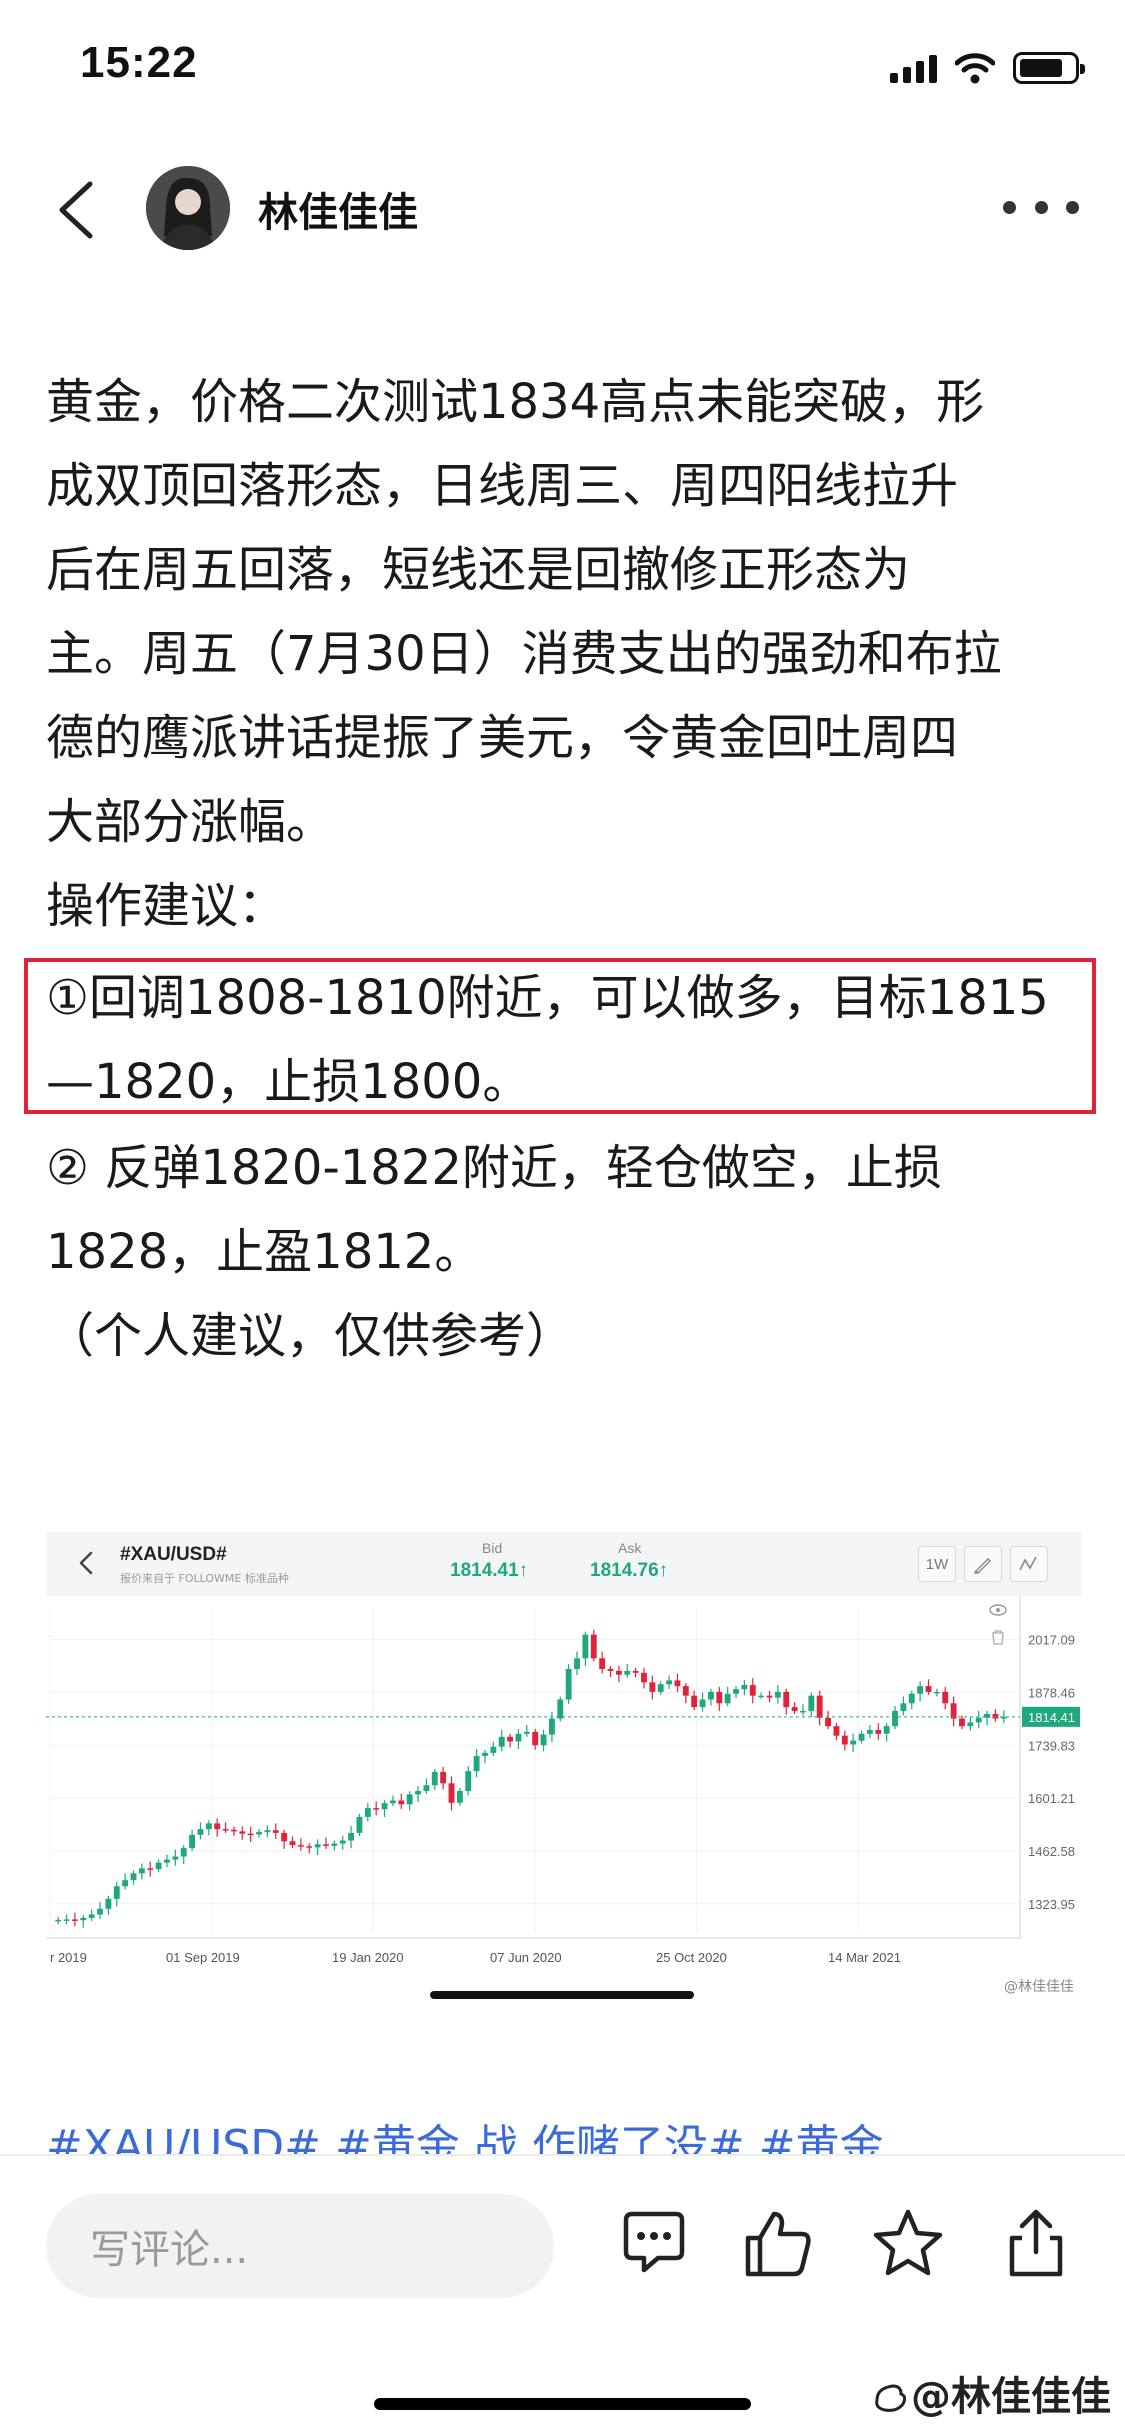 This screenshot has width=1125, height=2436. What do you see at coordinates (547, 998) in the screenshot?
I see `highlighted-line: ①回调1808-1810附近，可以做多，目标1815` at bounding box center [547, 998].